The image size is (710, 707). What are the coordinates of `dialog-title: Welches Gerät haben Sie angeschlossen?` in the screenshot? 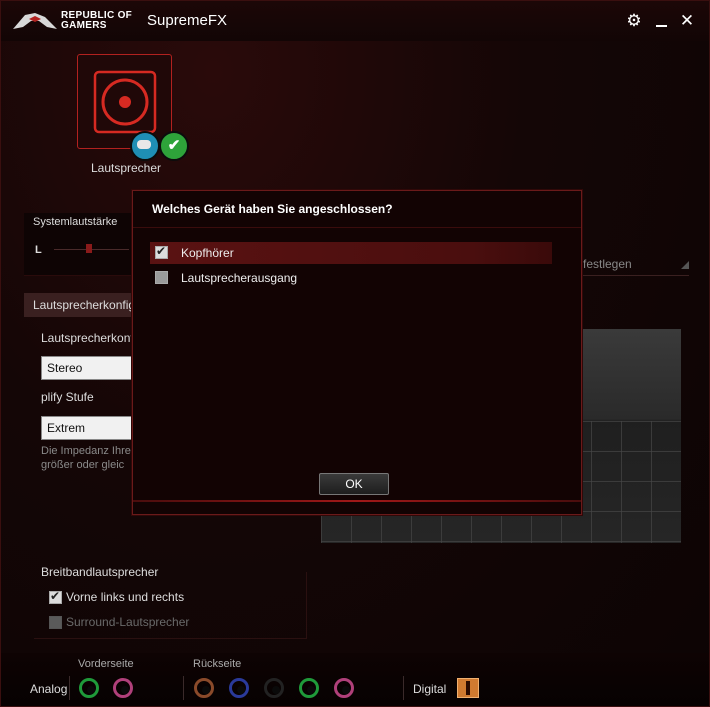 It's located at (272, 209).